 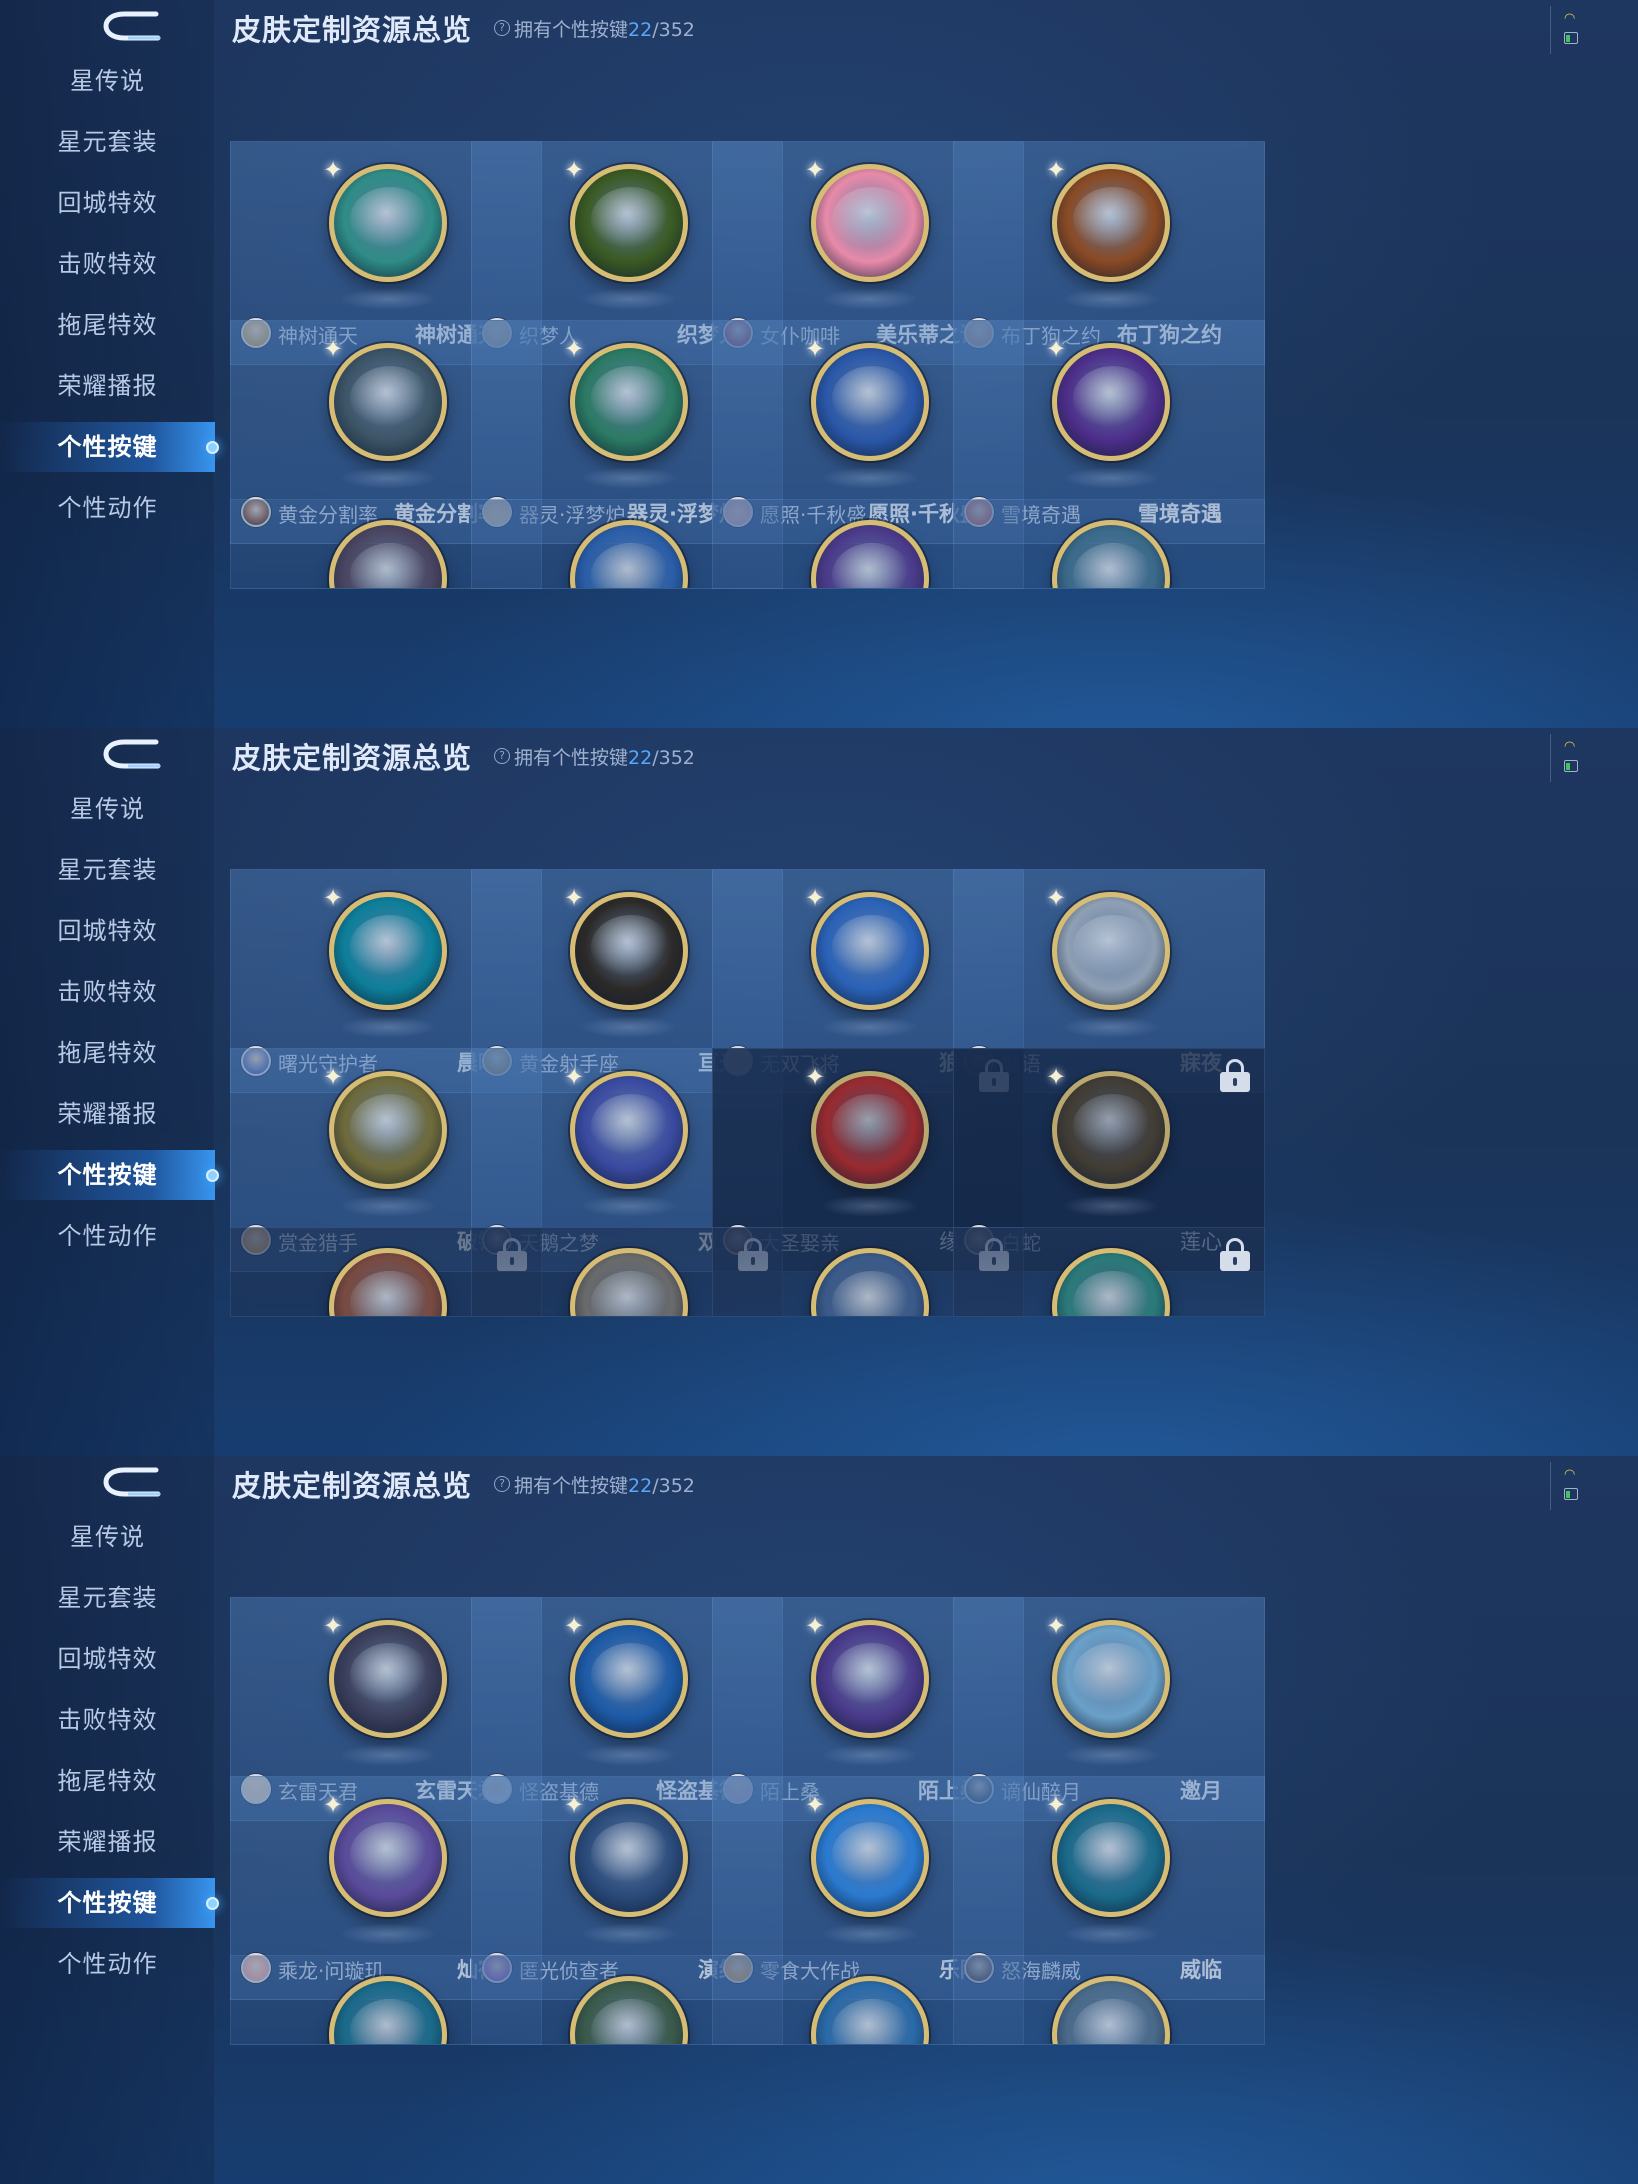 I want to click on melody-bunny-icon, so click(x=870, y=223).